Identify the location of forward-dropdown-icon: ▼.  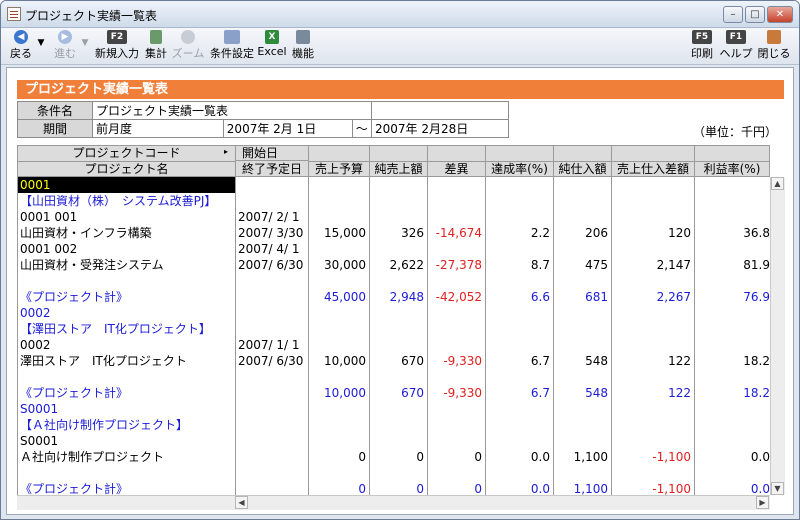
(85, 54).